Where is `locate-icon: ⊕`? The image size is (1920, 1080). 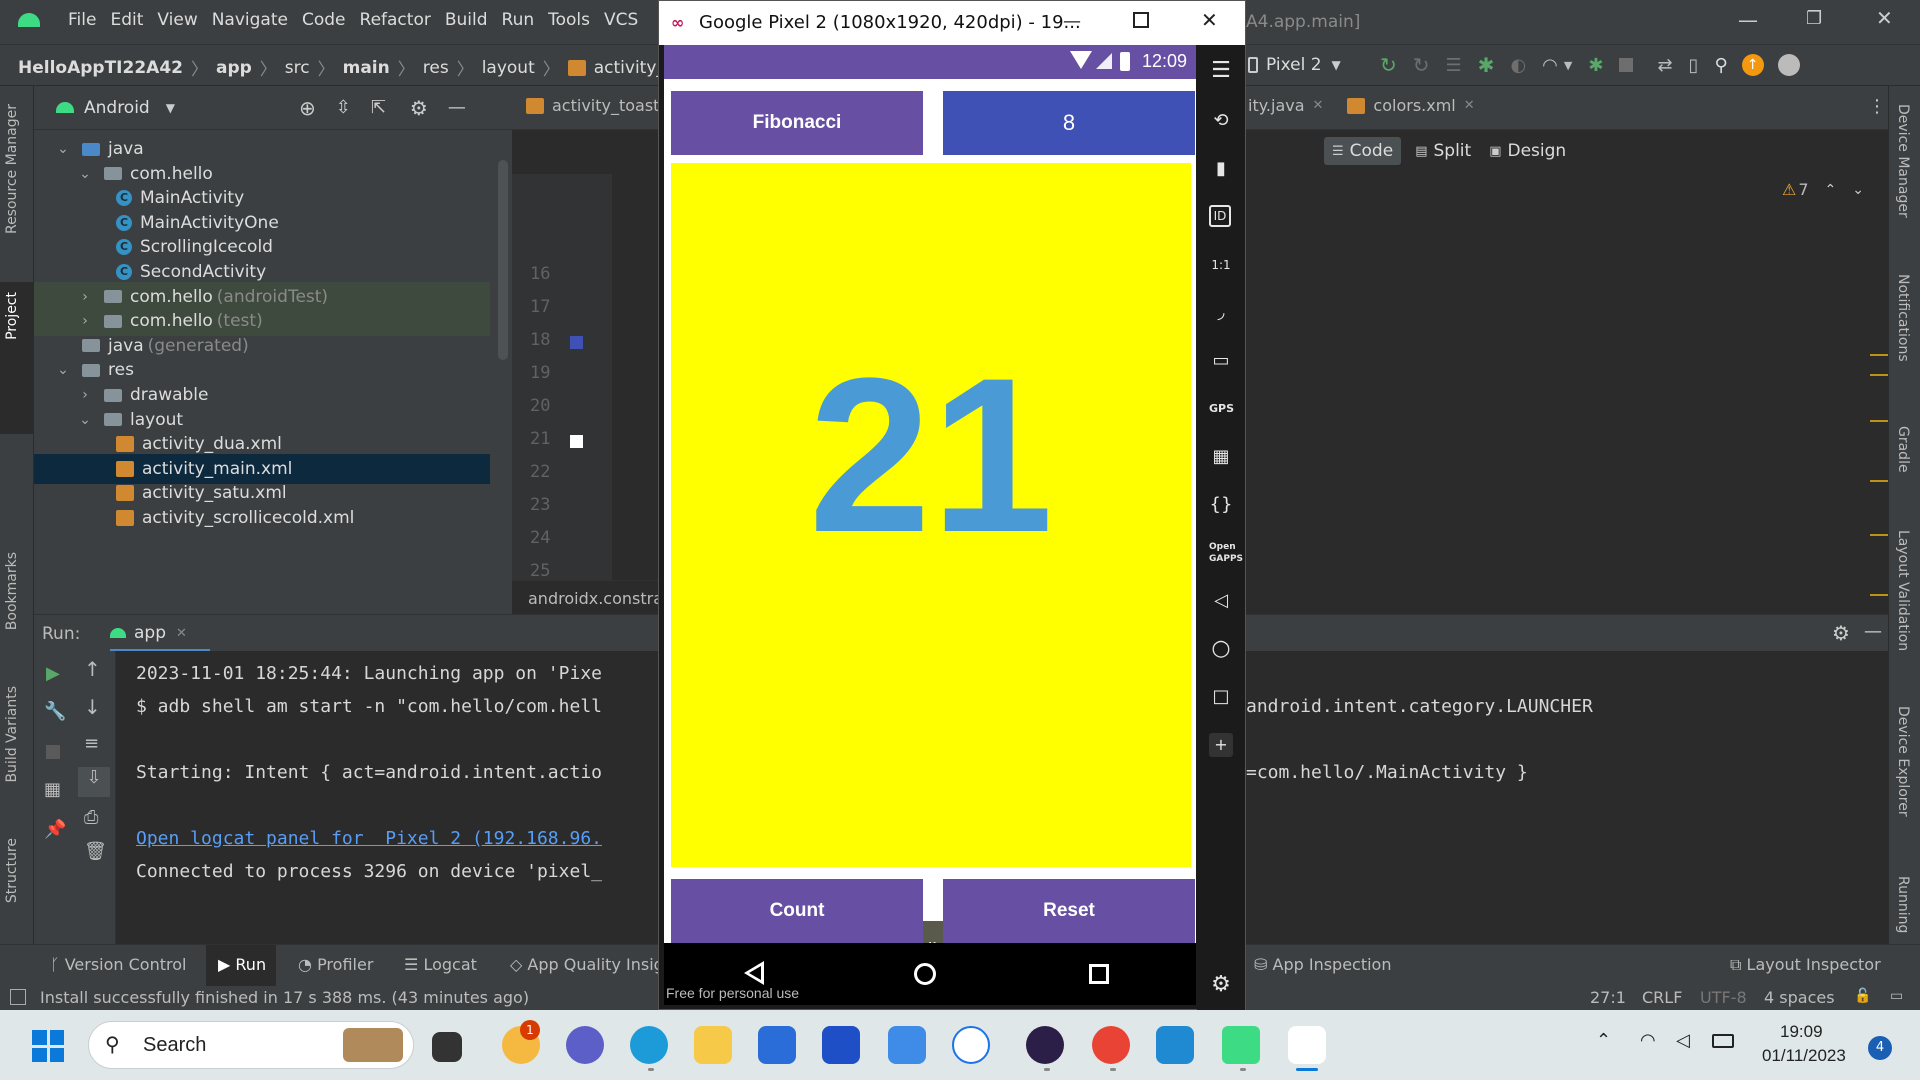
locate-icon: ⊕ is located at coordinates (307, 108).